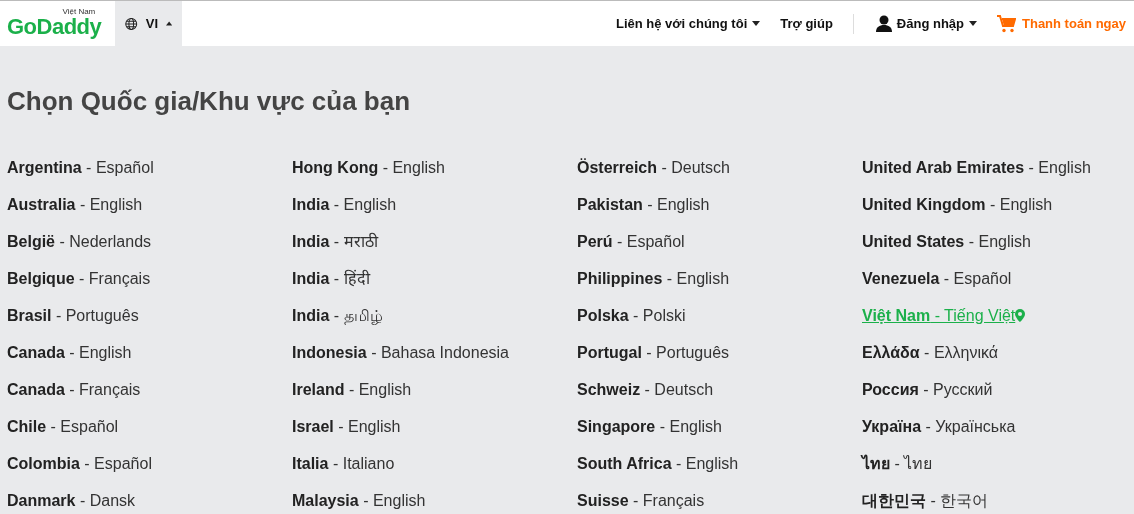 Image resolution: width=1134 pixels, height=514 pixels. Describe the element at coordinates (946, 241) in the screenshot. I see `country-link: United States - English` at that location.